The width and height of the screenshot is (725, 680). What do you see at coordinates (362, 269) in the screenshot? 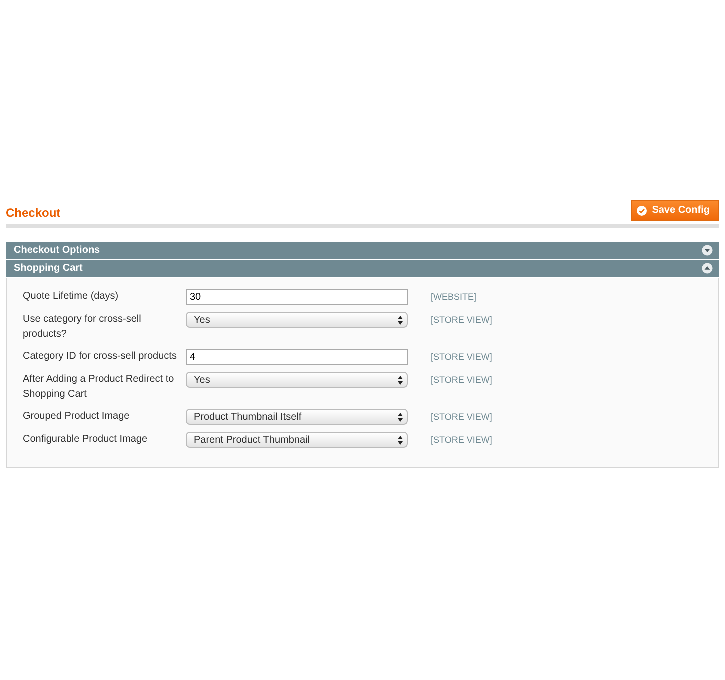
I see `section-header: Shopping Cart` at bounding box center [362, 269].